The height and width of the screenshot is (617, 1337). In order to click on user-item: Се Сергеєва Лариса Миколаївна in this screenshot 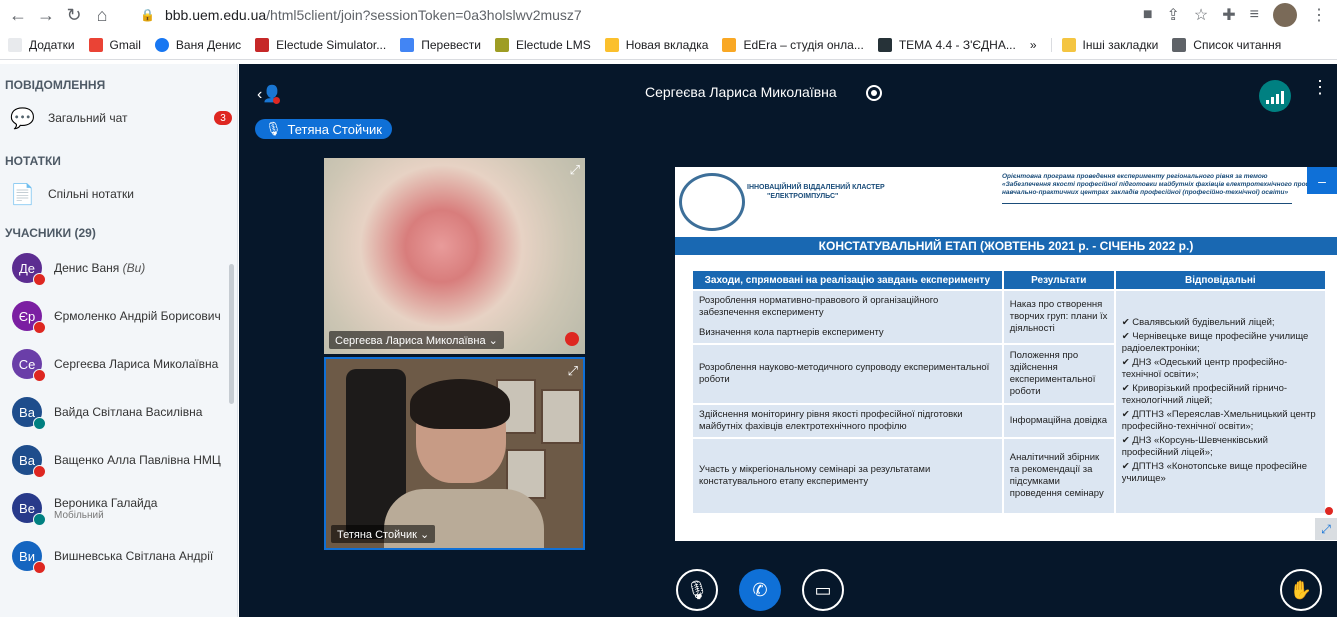, I will do `click(118, 364)`.